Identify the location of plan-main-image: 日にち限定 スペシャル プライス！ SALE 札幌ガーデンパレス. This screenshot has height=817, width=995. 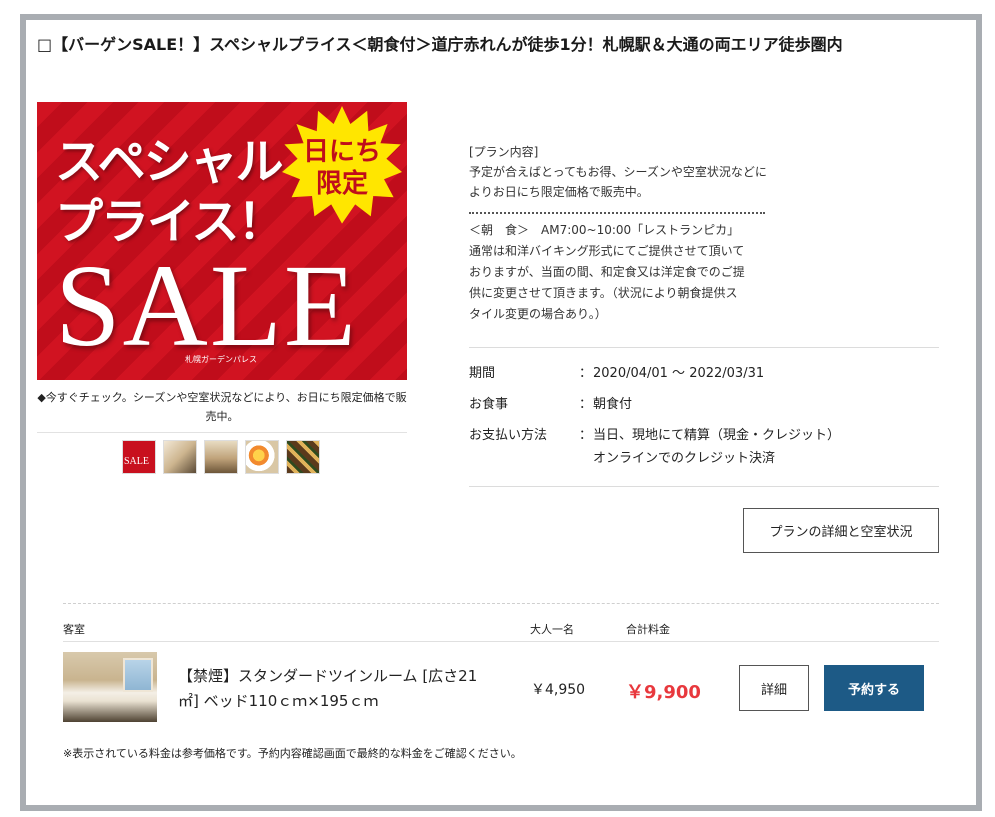
(222, 241).